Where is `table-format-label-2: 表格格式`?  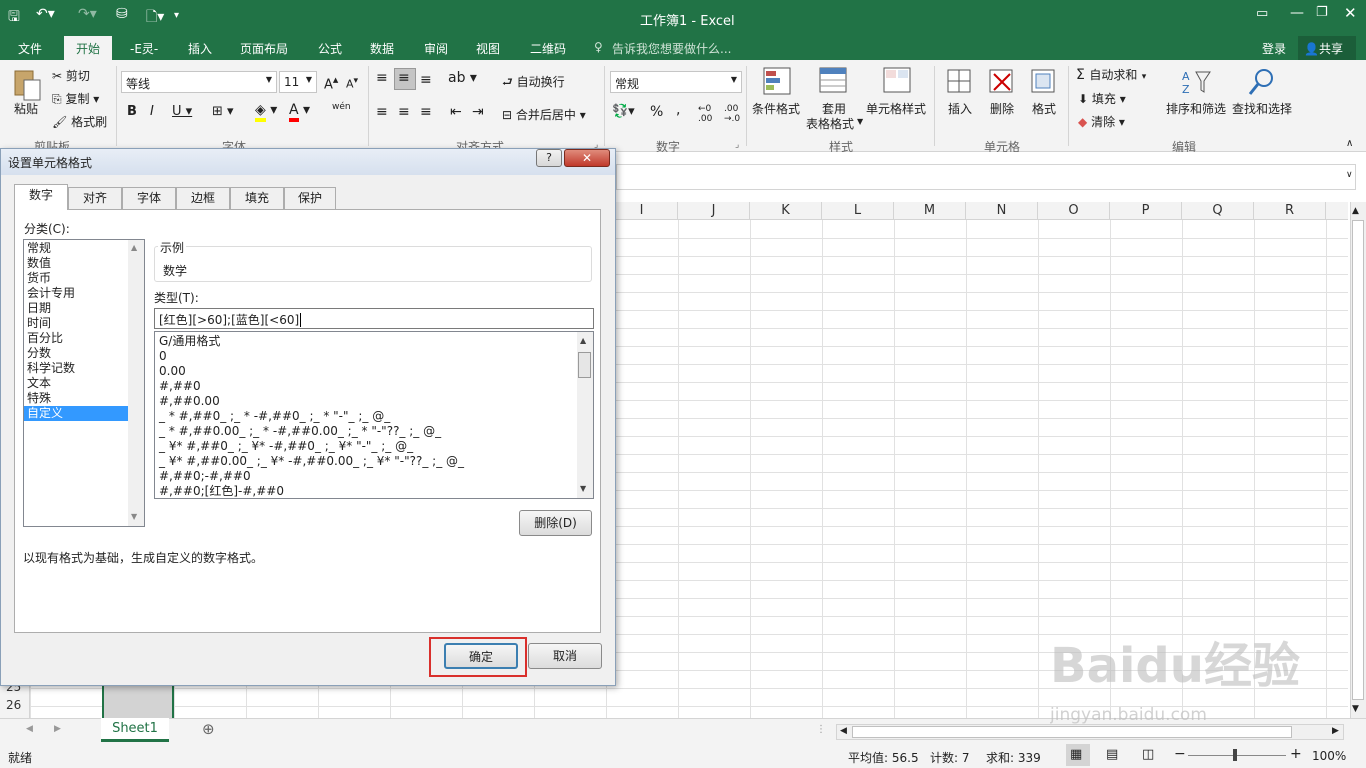
table-format-label-2: 表格格式 is located at coordinates (830, 123).